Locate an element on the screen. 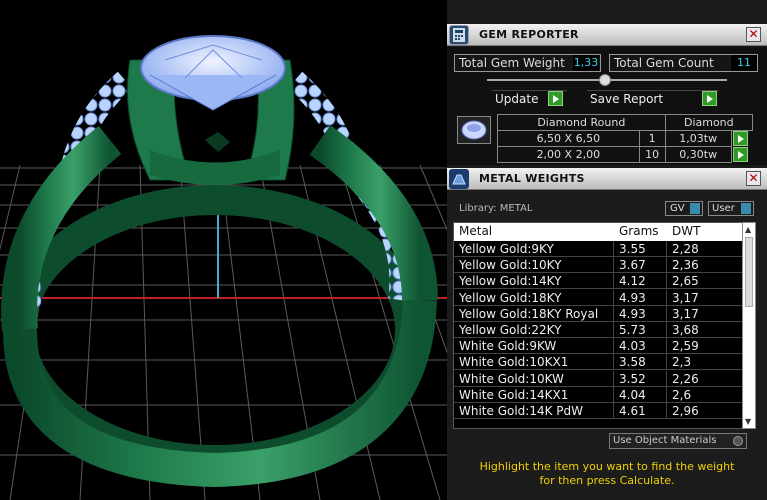  user-toggle: User is located at coordinates (731, 208).